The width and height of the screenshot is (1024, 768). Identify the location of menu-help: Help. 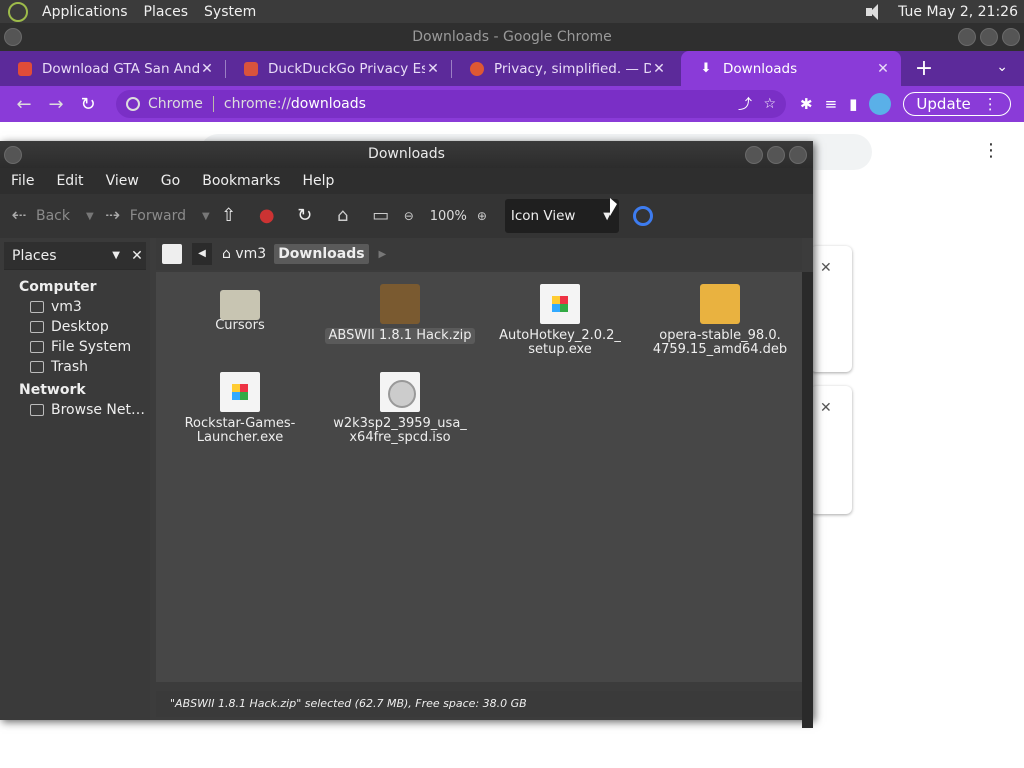
(318, 181).